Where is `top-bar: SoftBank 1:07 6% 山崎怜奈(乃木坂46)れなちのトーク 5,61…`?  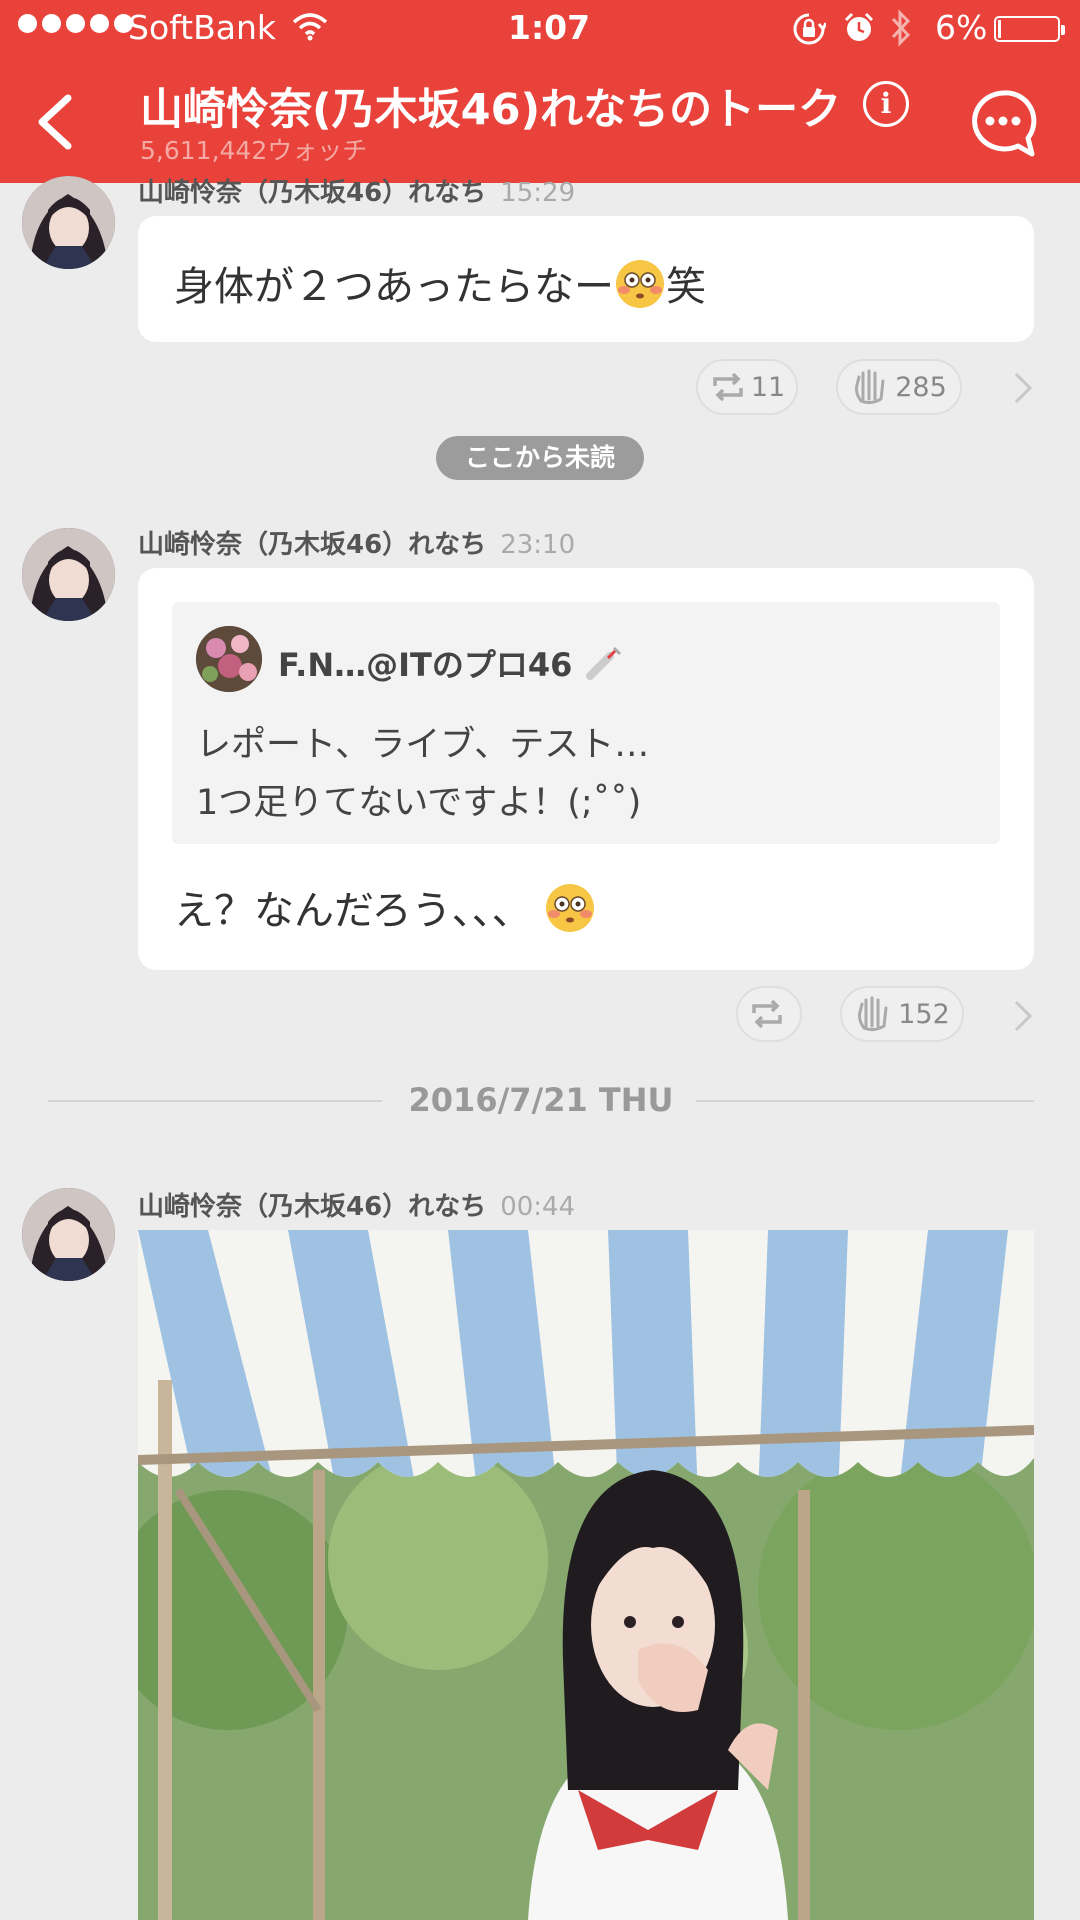 top-bar: SoftBank 1:07 6% 山崎怜奈(乃木坂46)れなちのトーク 5,61… is located at coordinates (540, 91).